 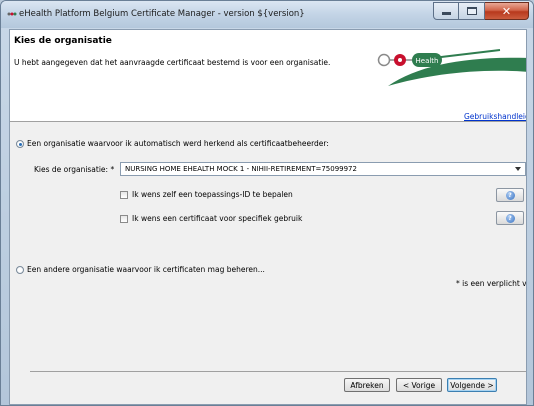 What do you see at coordinates (63, 41) in the screenshot?
I see `page-title: Kies de organisatie` at bounding box center [63, 41].